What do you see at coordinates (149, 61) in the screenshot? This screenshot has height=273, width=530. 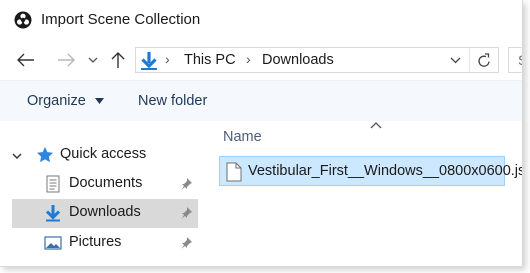 I see `downloads-folder-icon` at bounding box center [149, 61].